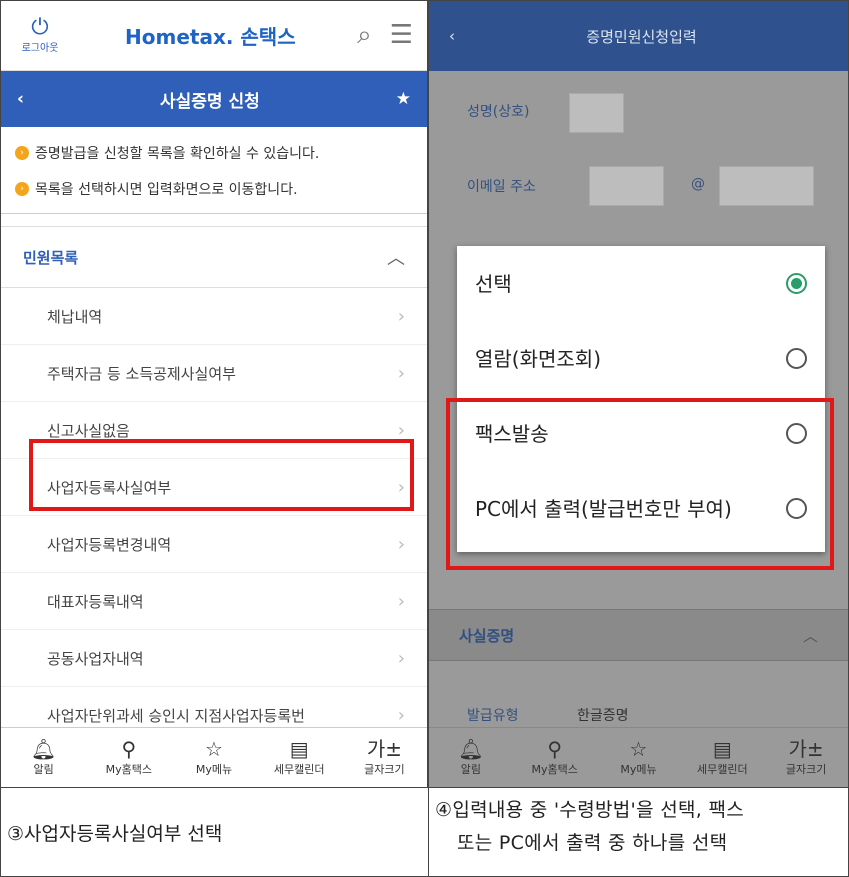  Describe the element at coordinates (641, 283) in the screenshot. I see `option-select: 선택` at that location.